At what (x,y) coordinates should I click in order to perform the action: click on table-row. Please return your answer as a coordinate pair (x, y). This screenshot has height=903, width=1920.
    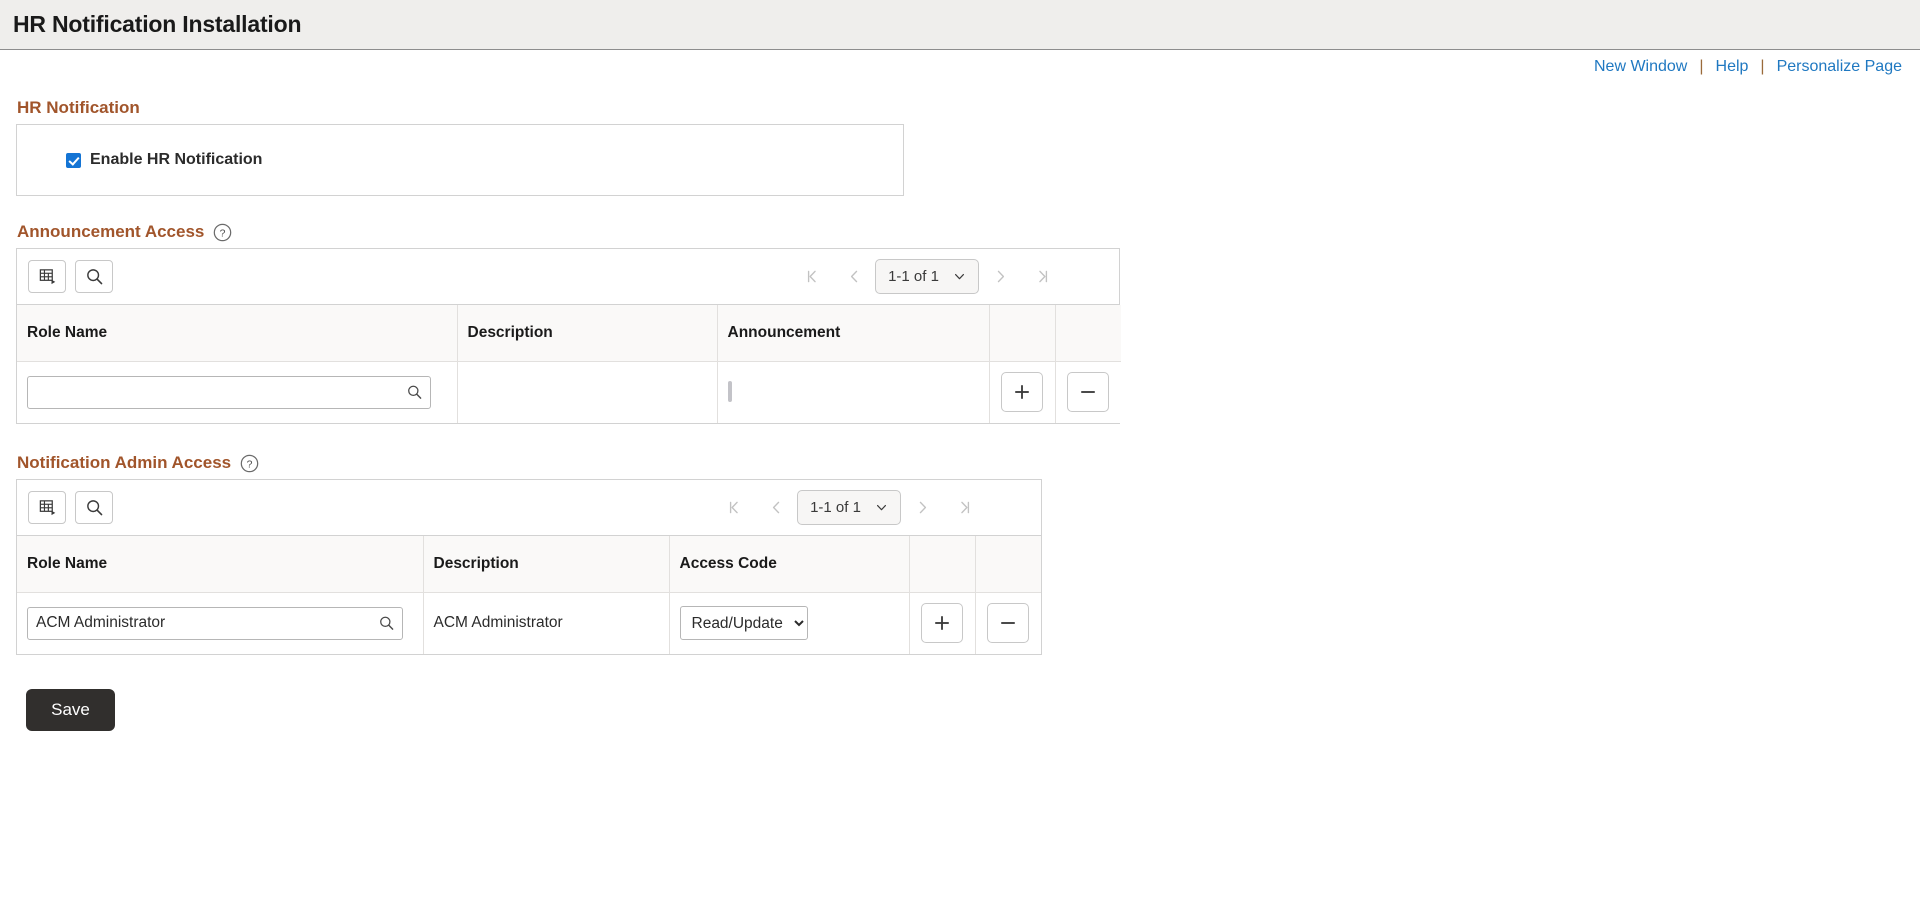
    Looking at the image, I should click on (569, 391).